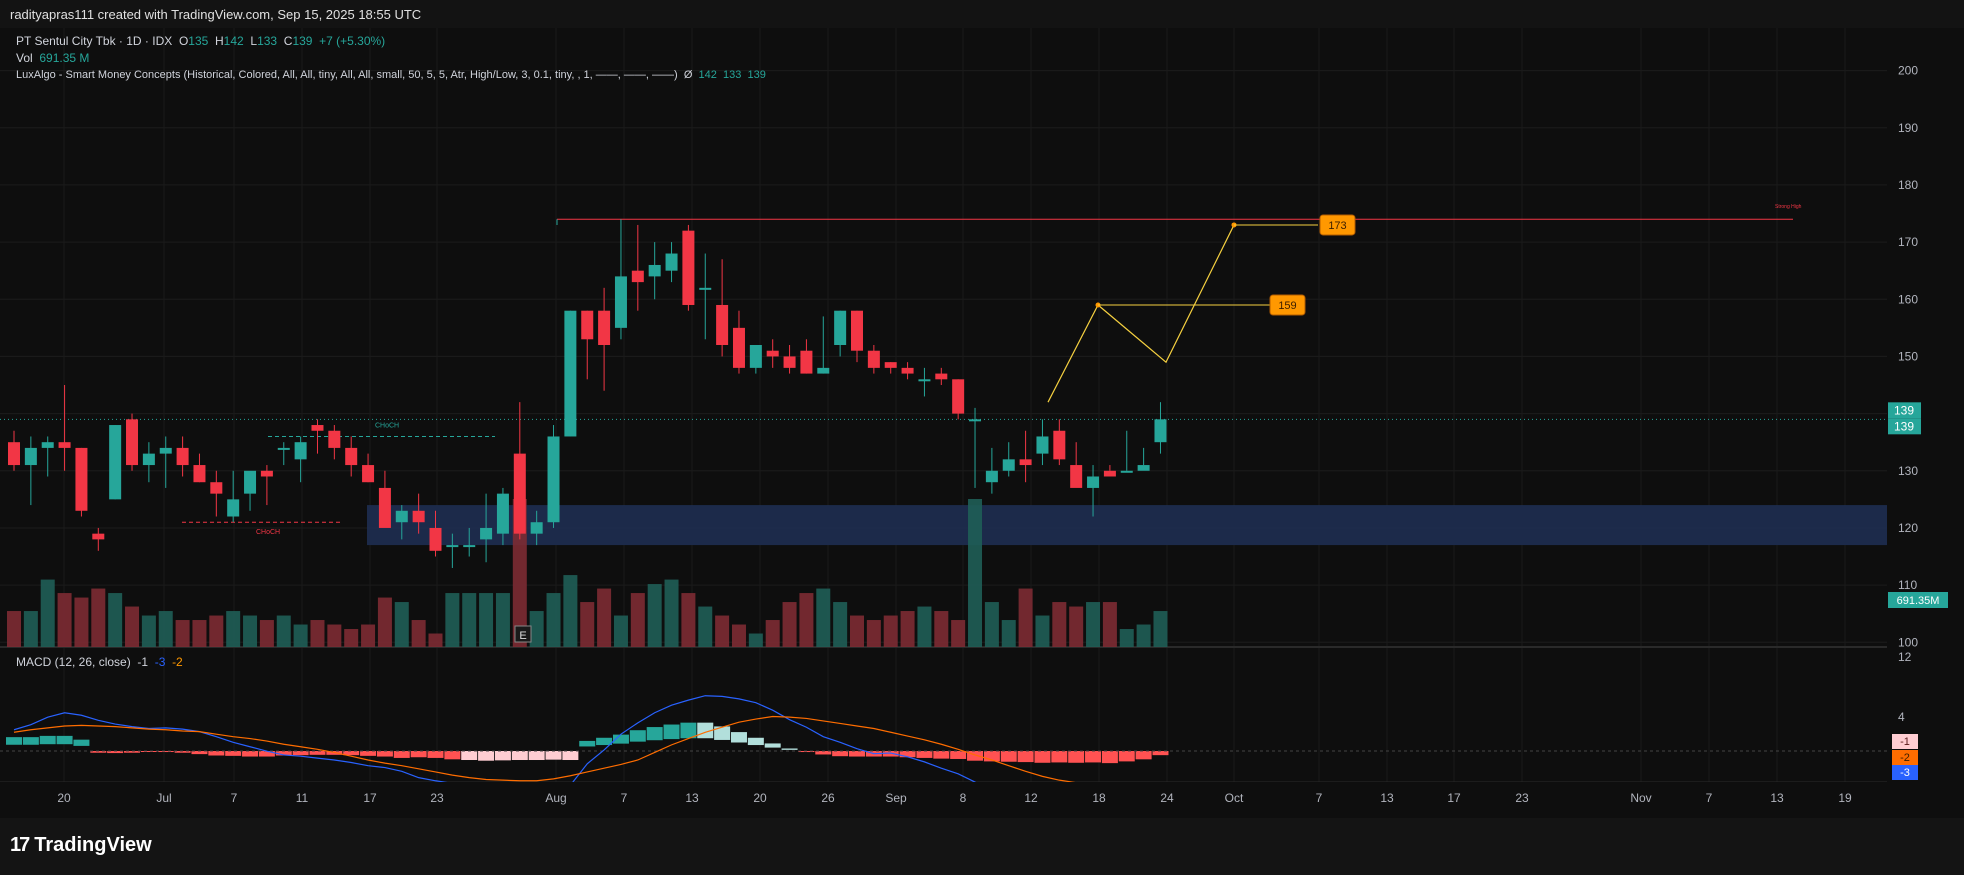  I want to click on macd-axis-value: -3, so click(1905, 773).